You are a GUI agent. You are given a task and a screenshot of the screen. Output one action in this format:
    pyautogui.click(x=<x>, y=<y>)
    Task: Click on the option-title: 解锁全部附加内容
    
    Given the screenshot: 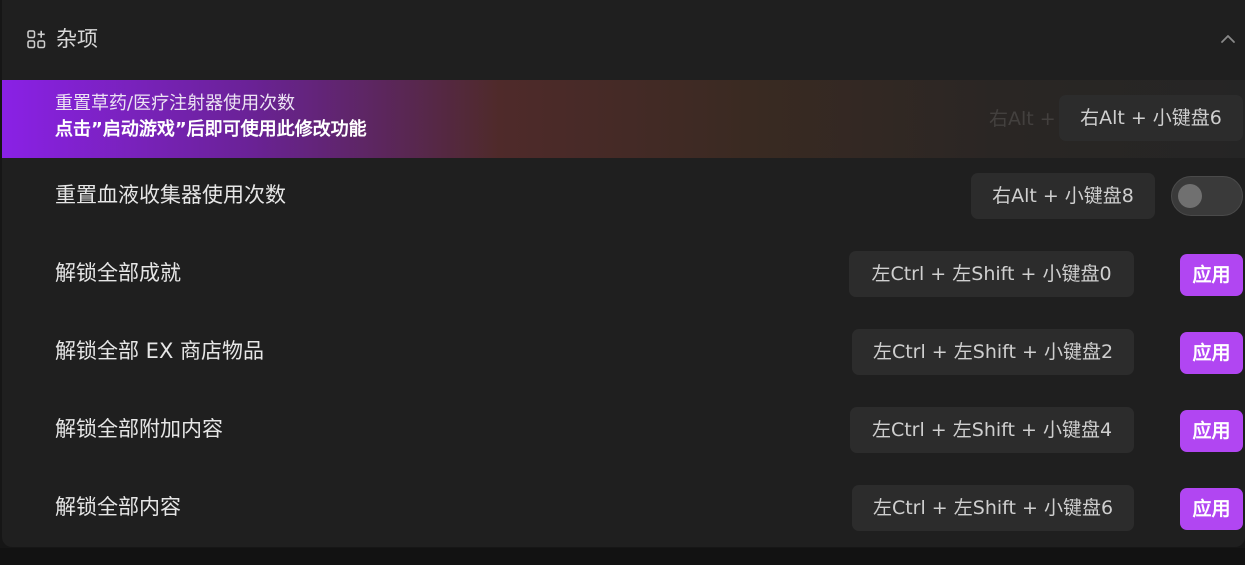 What is the action you would take?
    pyautogui.click(x=139, y=429)
    